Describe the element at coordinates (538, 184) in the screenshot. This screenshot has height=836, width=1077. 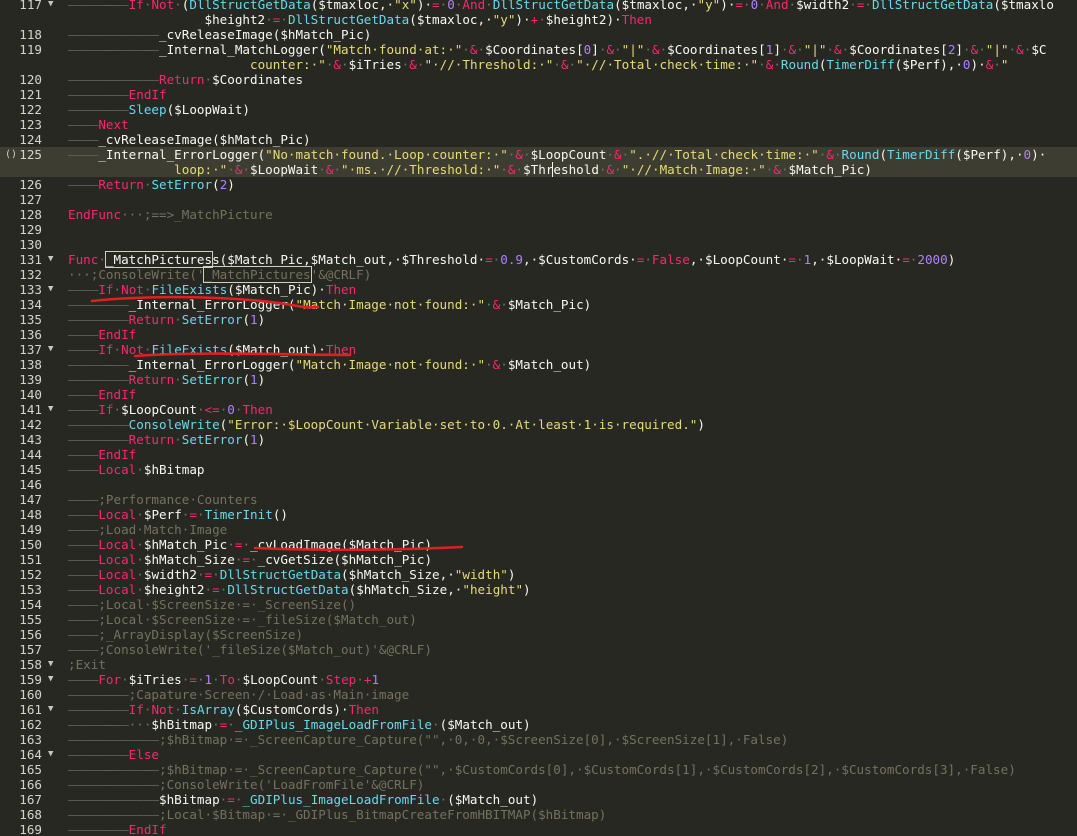
I see `code-line: 126 ————Return·SetError(2)` at that location.